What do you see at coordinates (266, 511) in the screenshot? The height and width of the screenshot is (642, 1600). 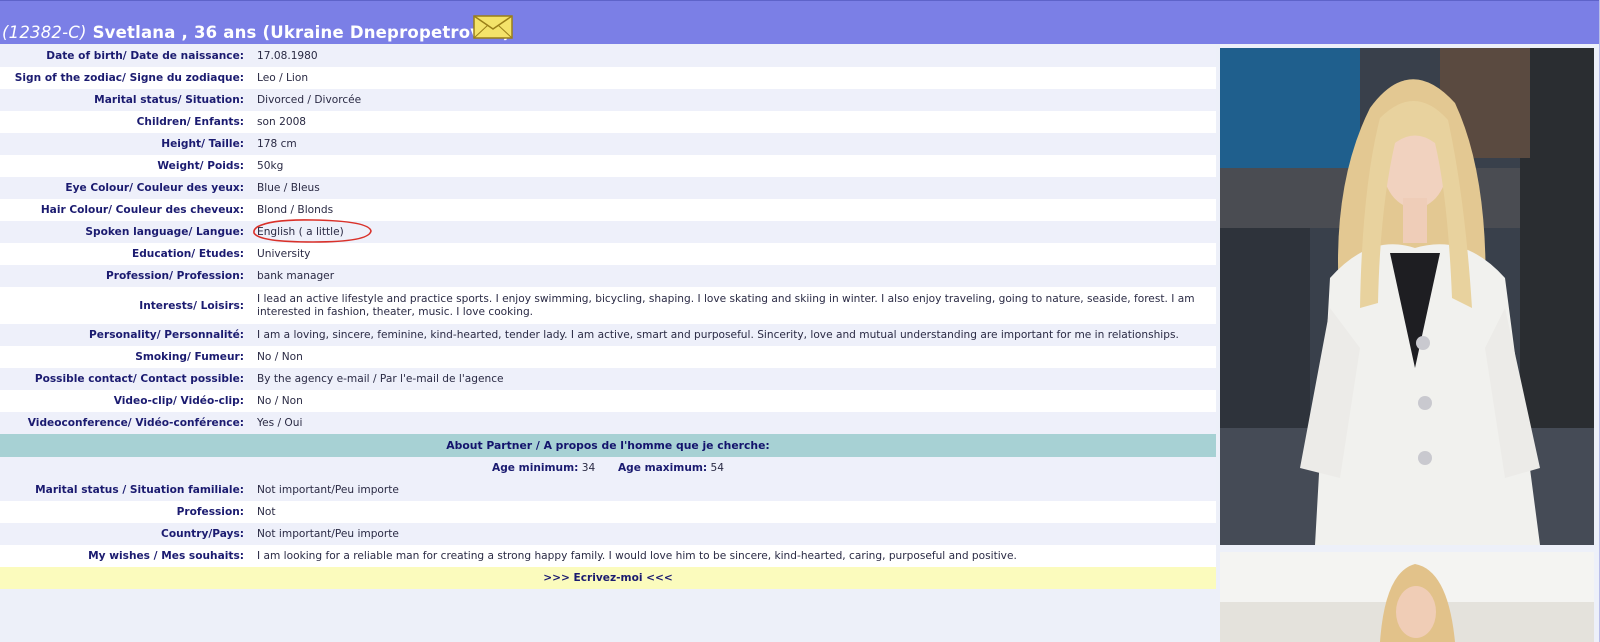 I see `partner-value: Not` at bounding box center [266, 511].